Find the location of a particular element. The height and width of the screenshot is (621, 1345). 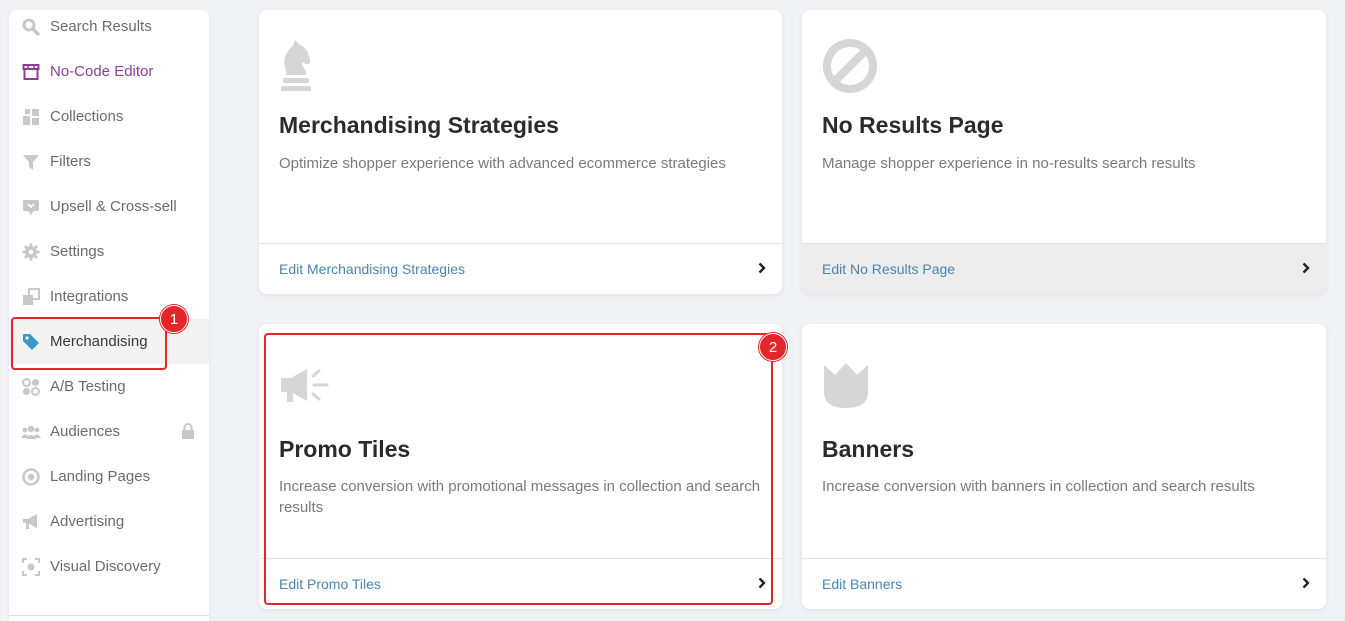

highlight-merchandising is located at coordinates (89, 343).